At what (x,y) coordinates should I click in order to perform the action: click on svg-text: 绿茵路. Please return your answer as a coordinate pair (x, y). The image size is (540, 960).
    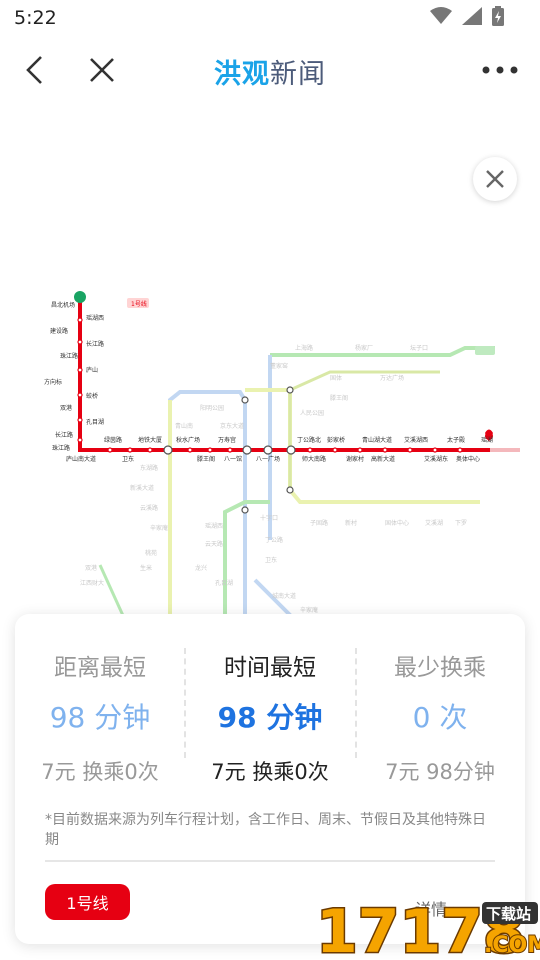
    Looking at the image, I should click on (113, 440).